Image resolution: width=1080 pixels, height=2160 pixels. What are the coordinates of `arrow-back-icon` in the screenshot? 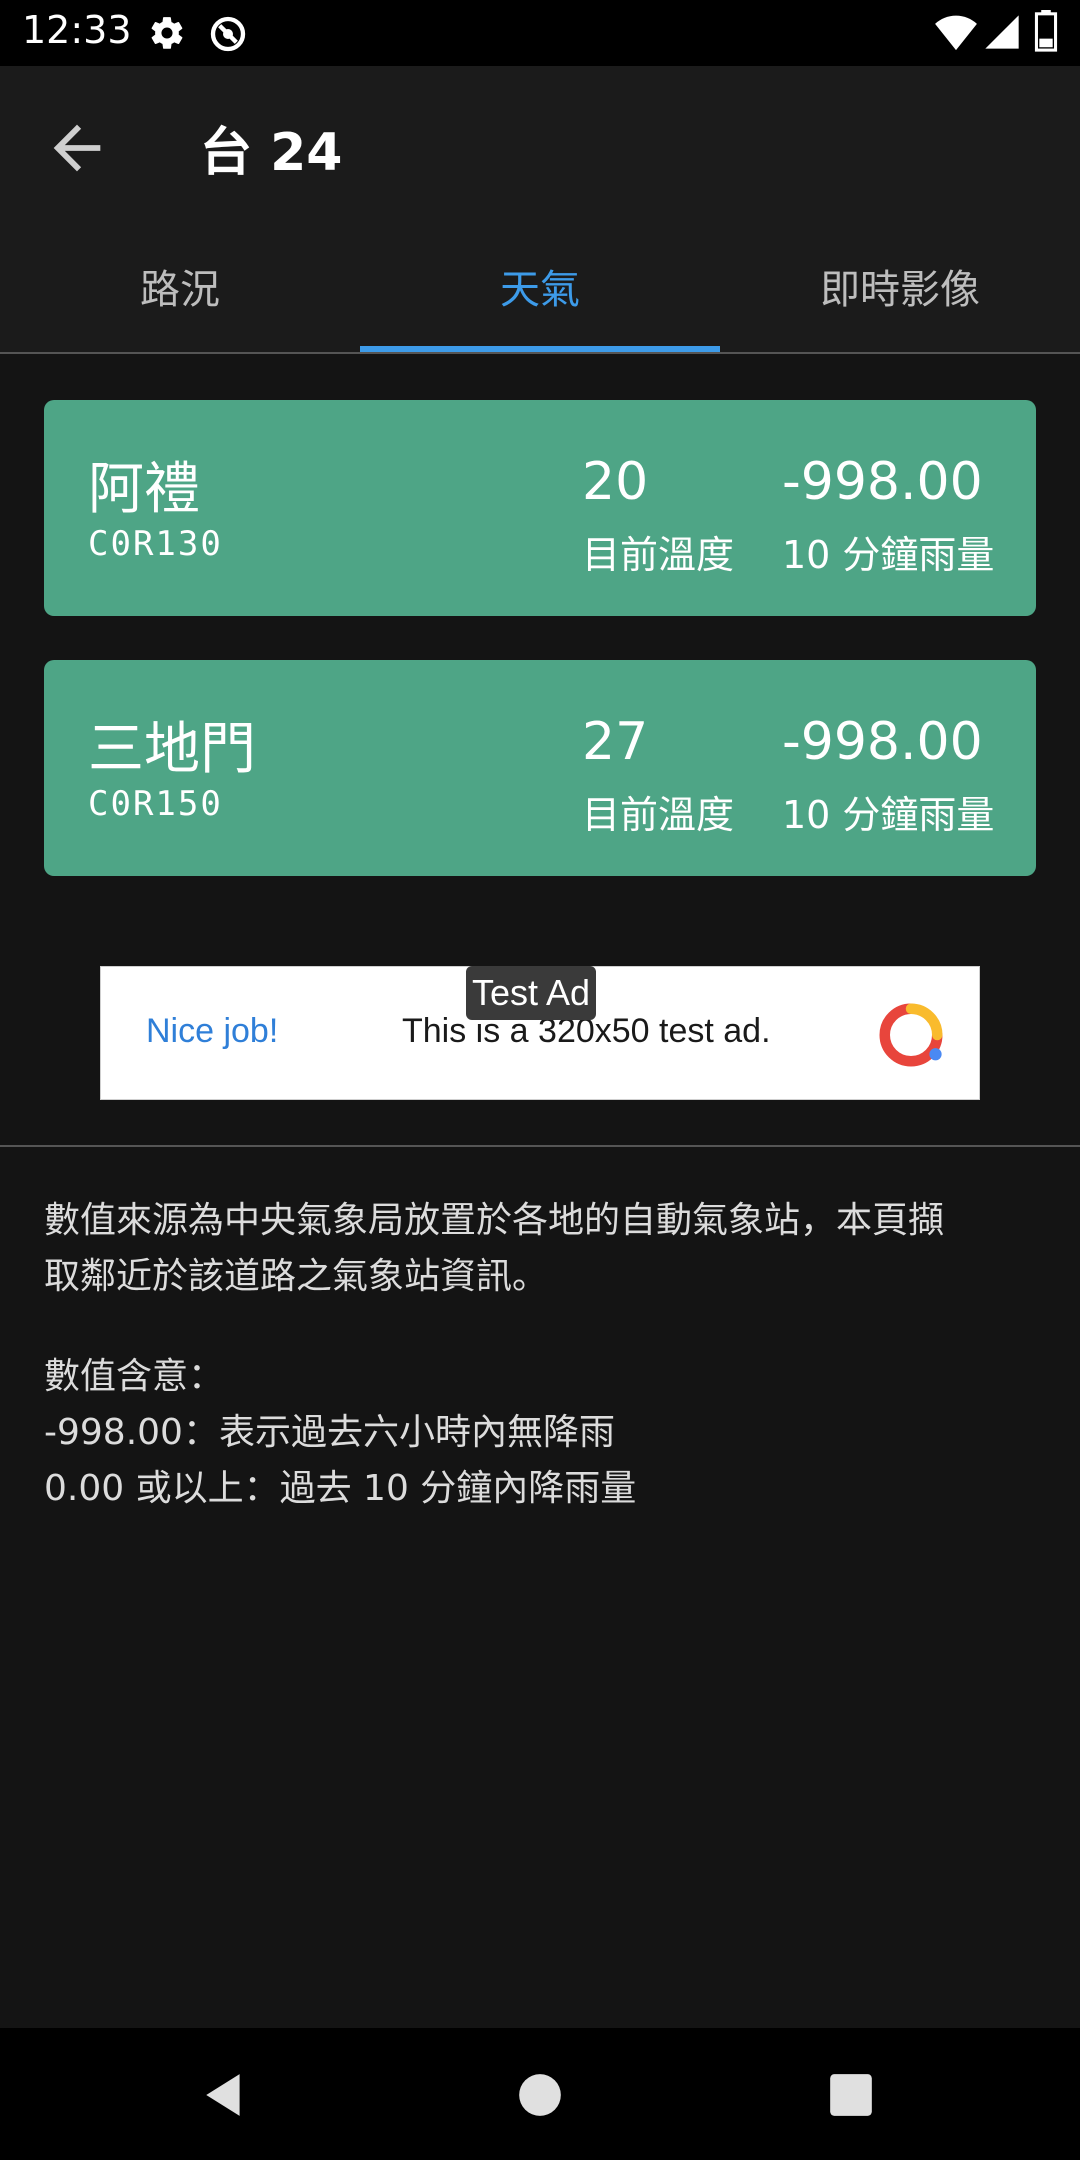 It's located at (77, 148).